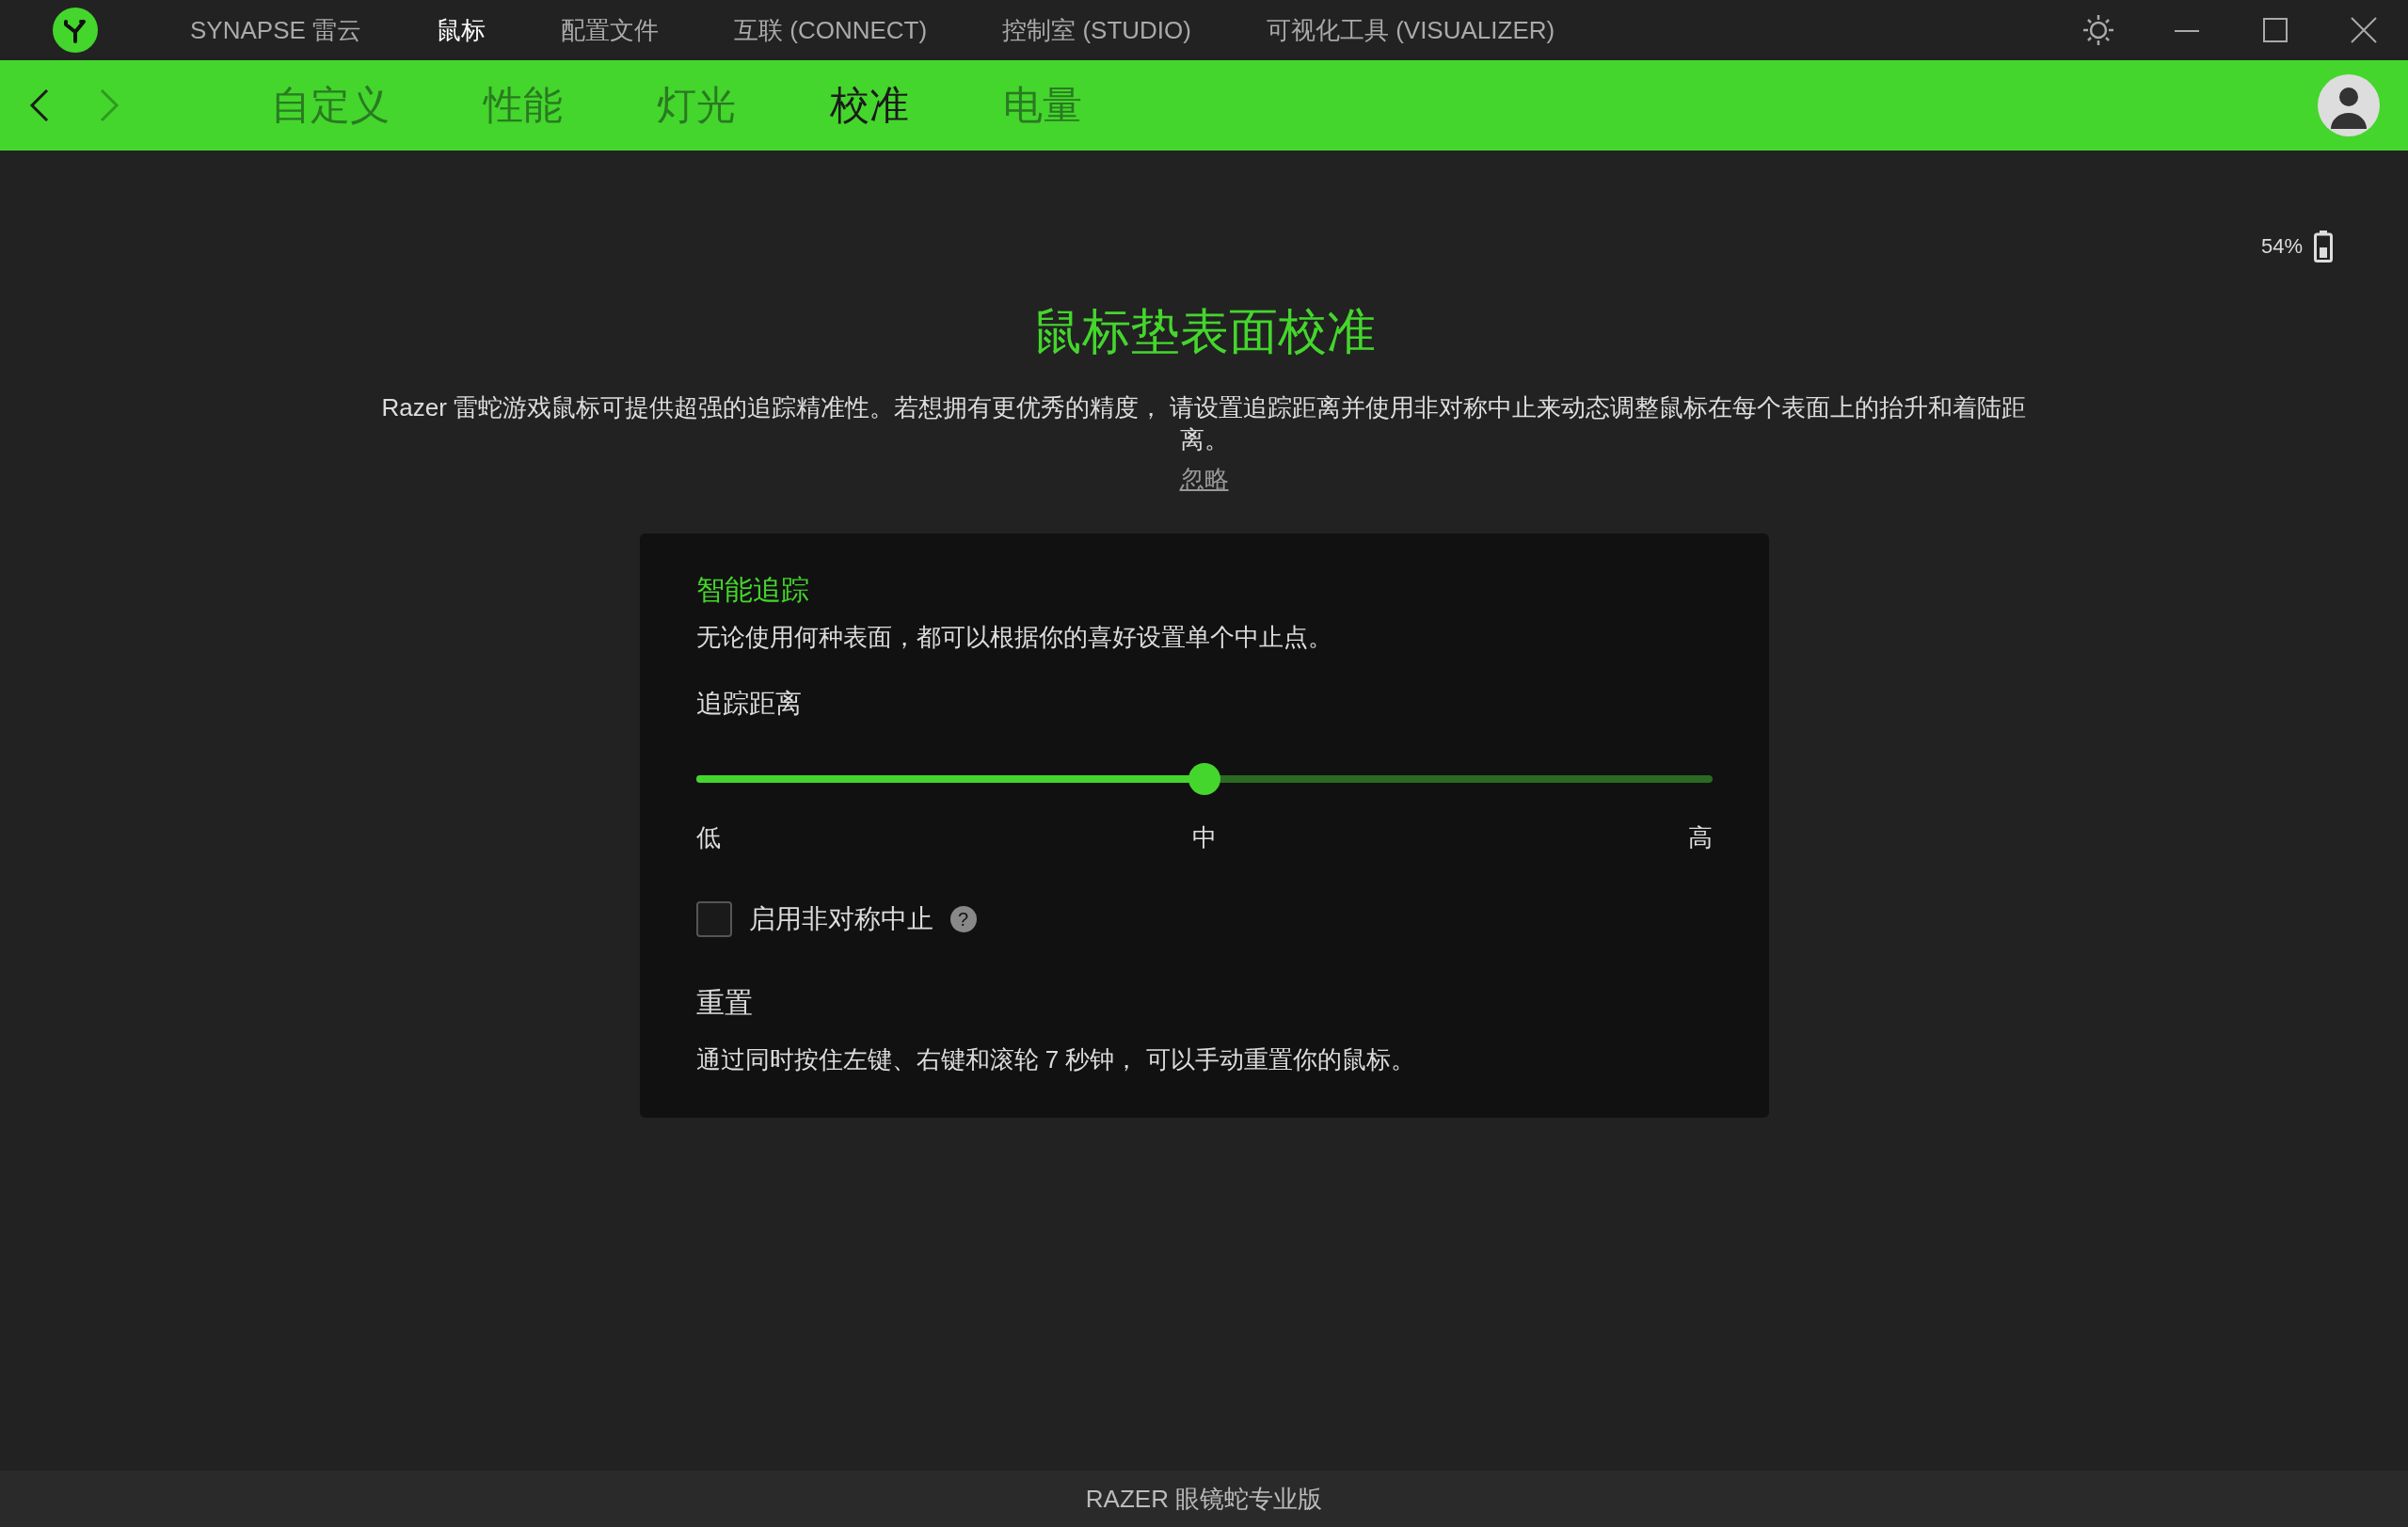  I want to click on reset-title: 重置, so click(724, 1003).